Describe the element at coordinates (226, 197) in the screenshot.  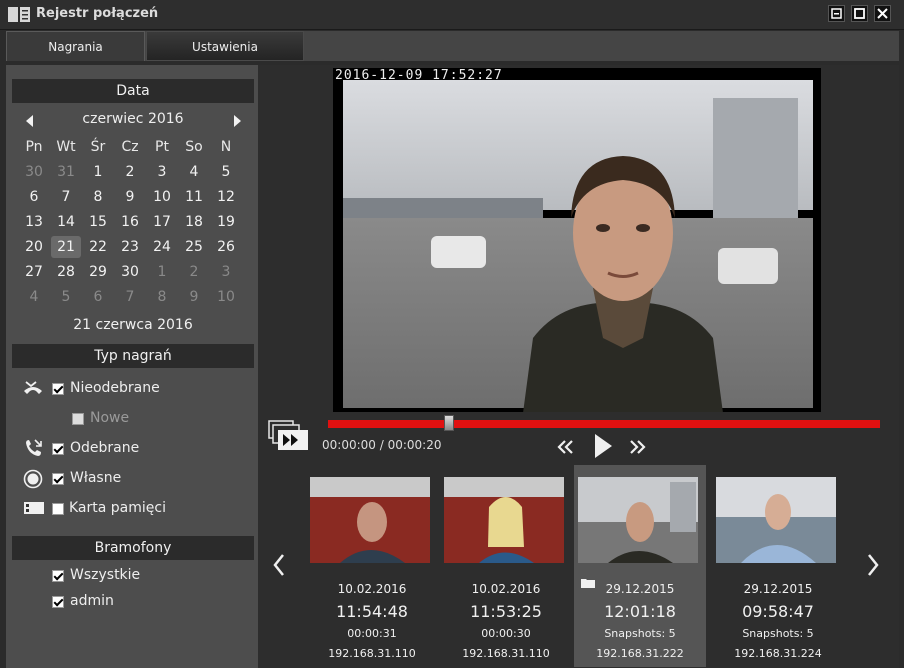
I see `calendar-day: 12` at that location.